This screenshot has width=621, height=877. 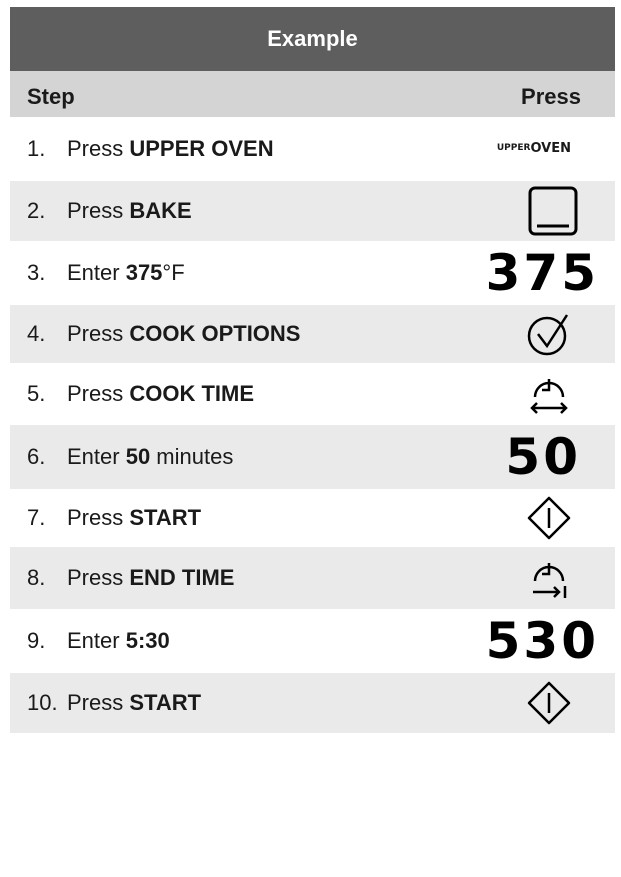 What do you see at coordinates (543, 457) in the screenshot?
I see `digits-50: 50` at bounding box center [543, 457].